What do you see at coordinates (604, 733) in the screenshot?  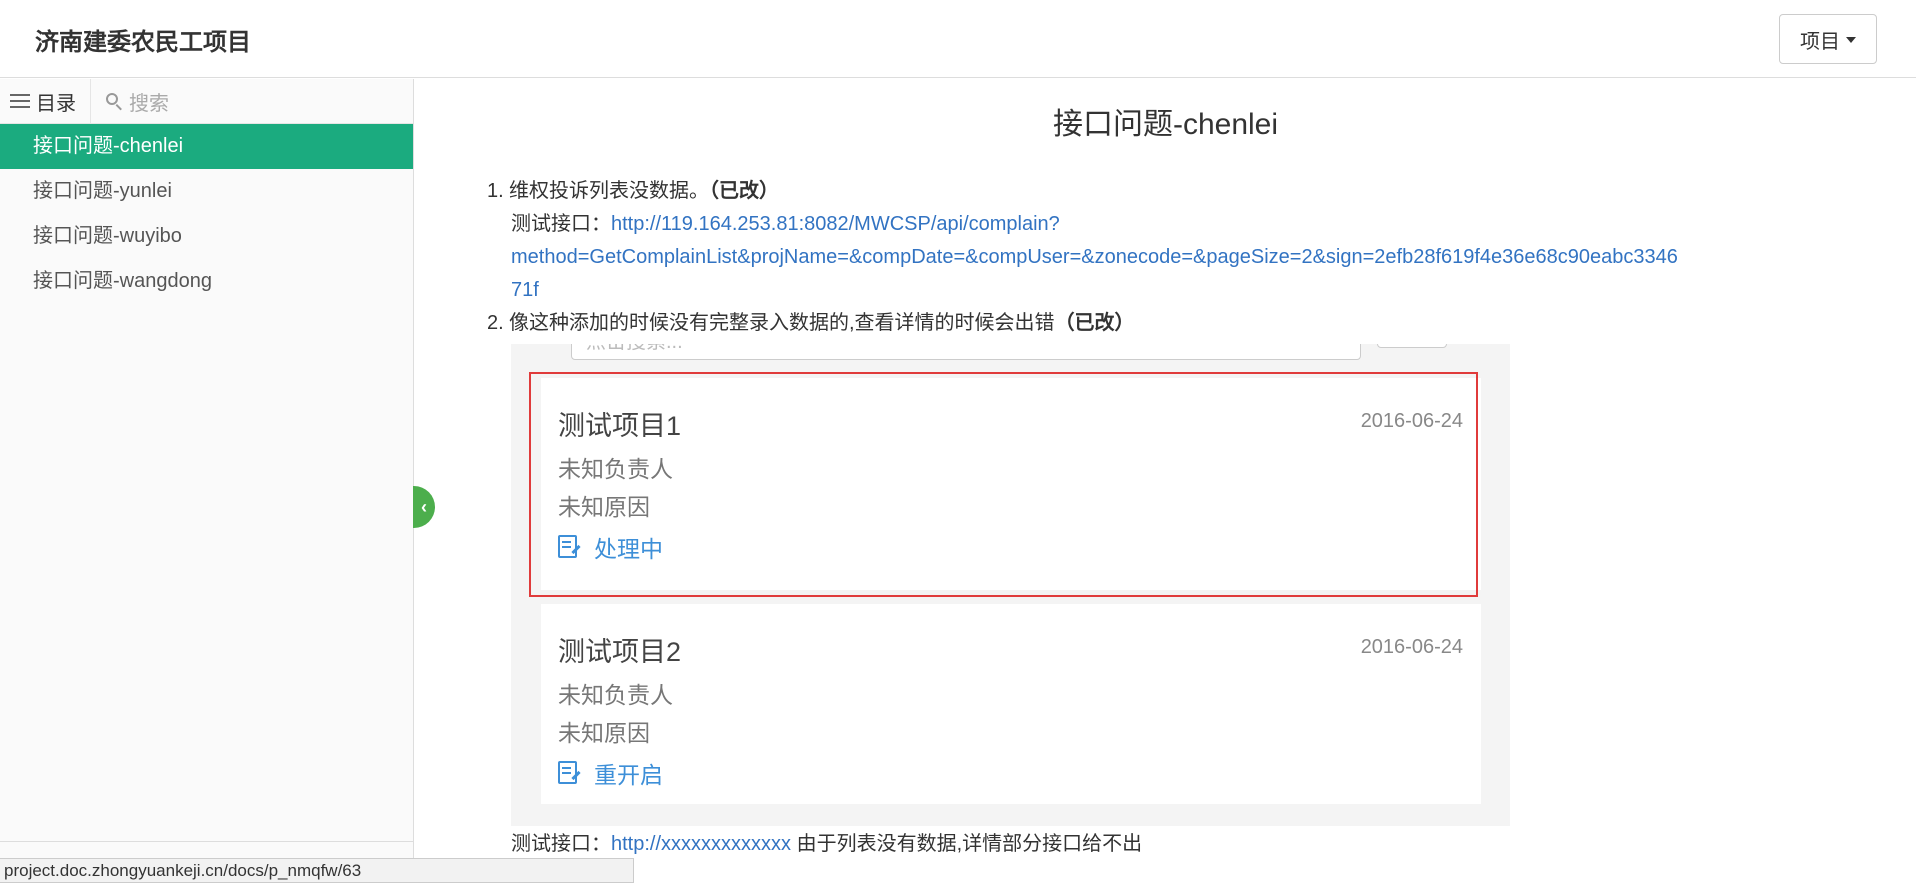 I see `card-reason: 未知原因` at bounding box center [604, 733].